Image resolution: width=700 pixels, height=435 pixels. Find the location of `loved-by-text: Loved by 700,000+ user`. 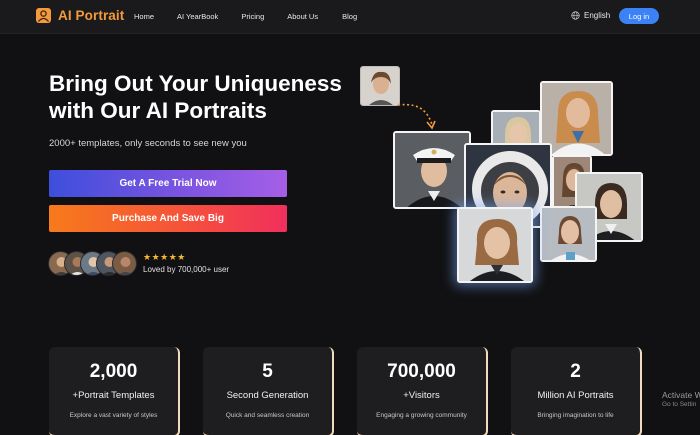

loved-by-text: Loved by 700,000+ user is located at coordinates (186, 269).